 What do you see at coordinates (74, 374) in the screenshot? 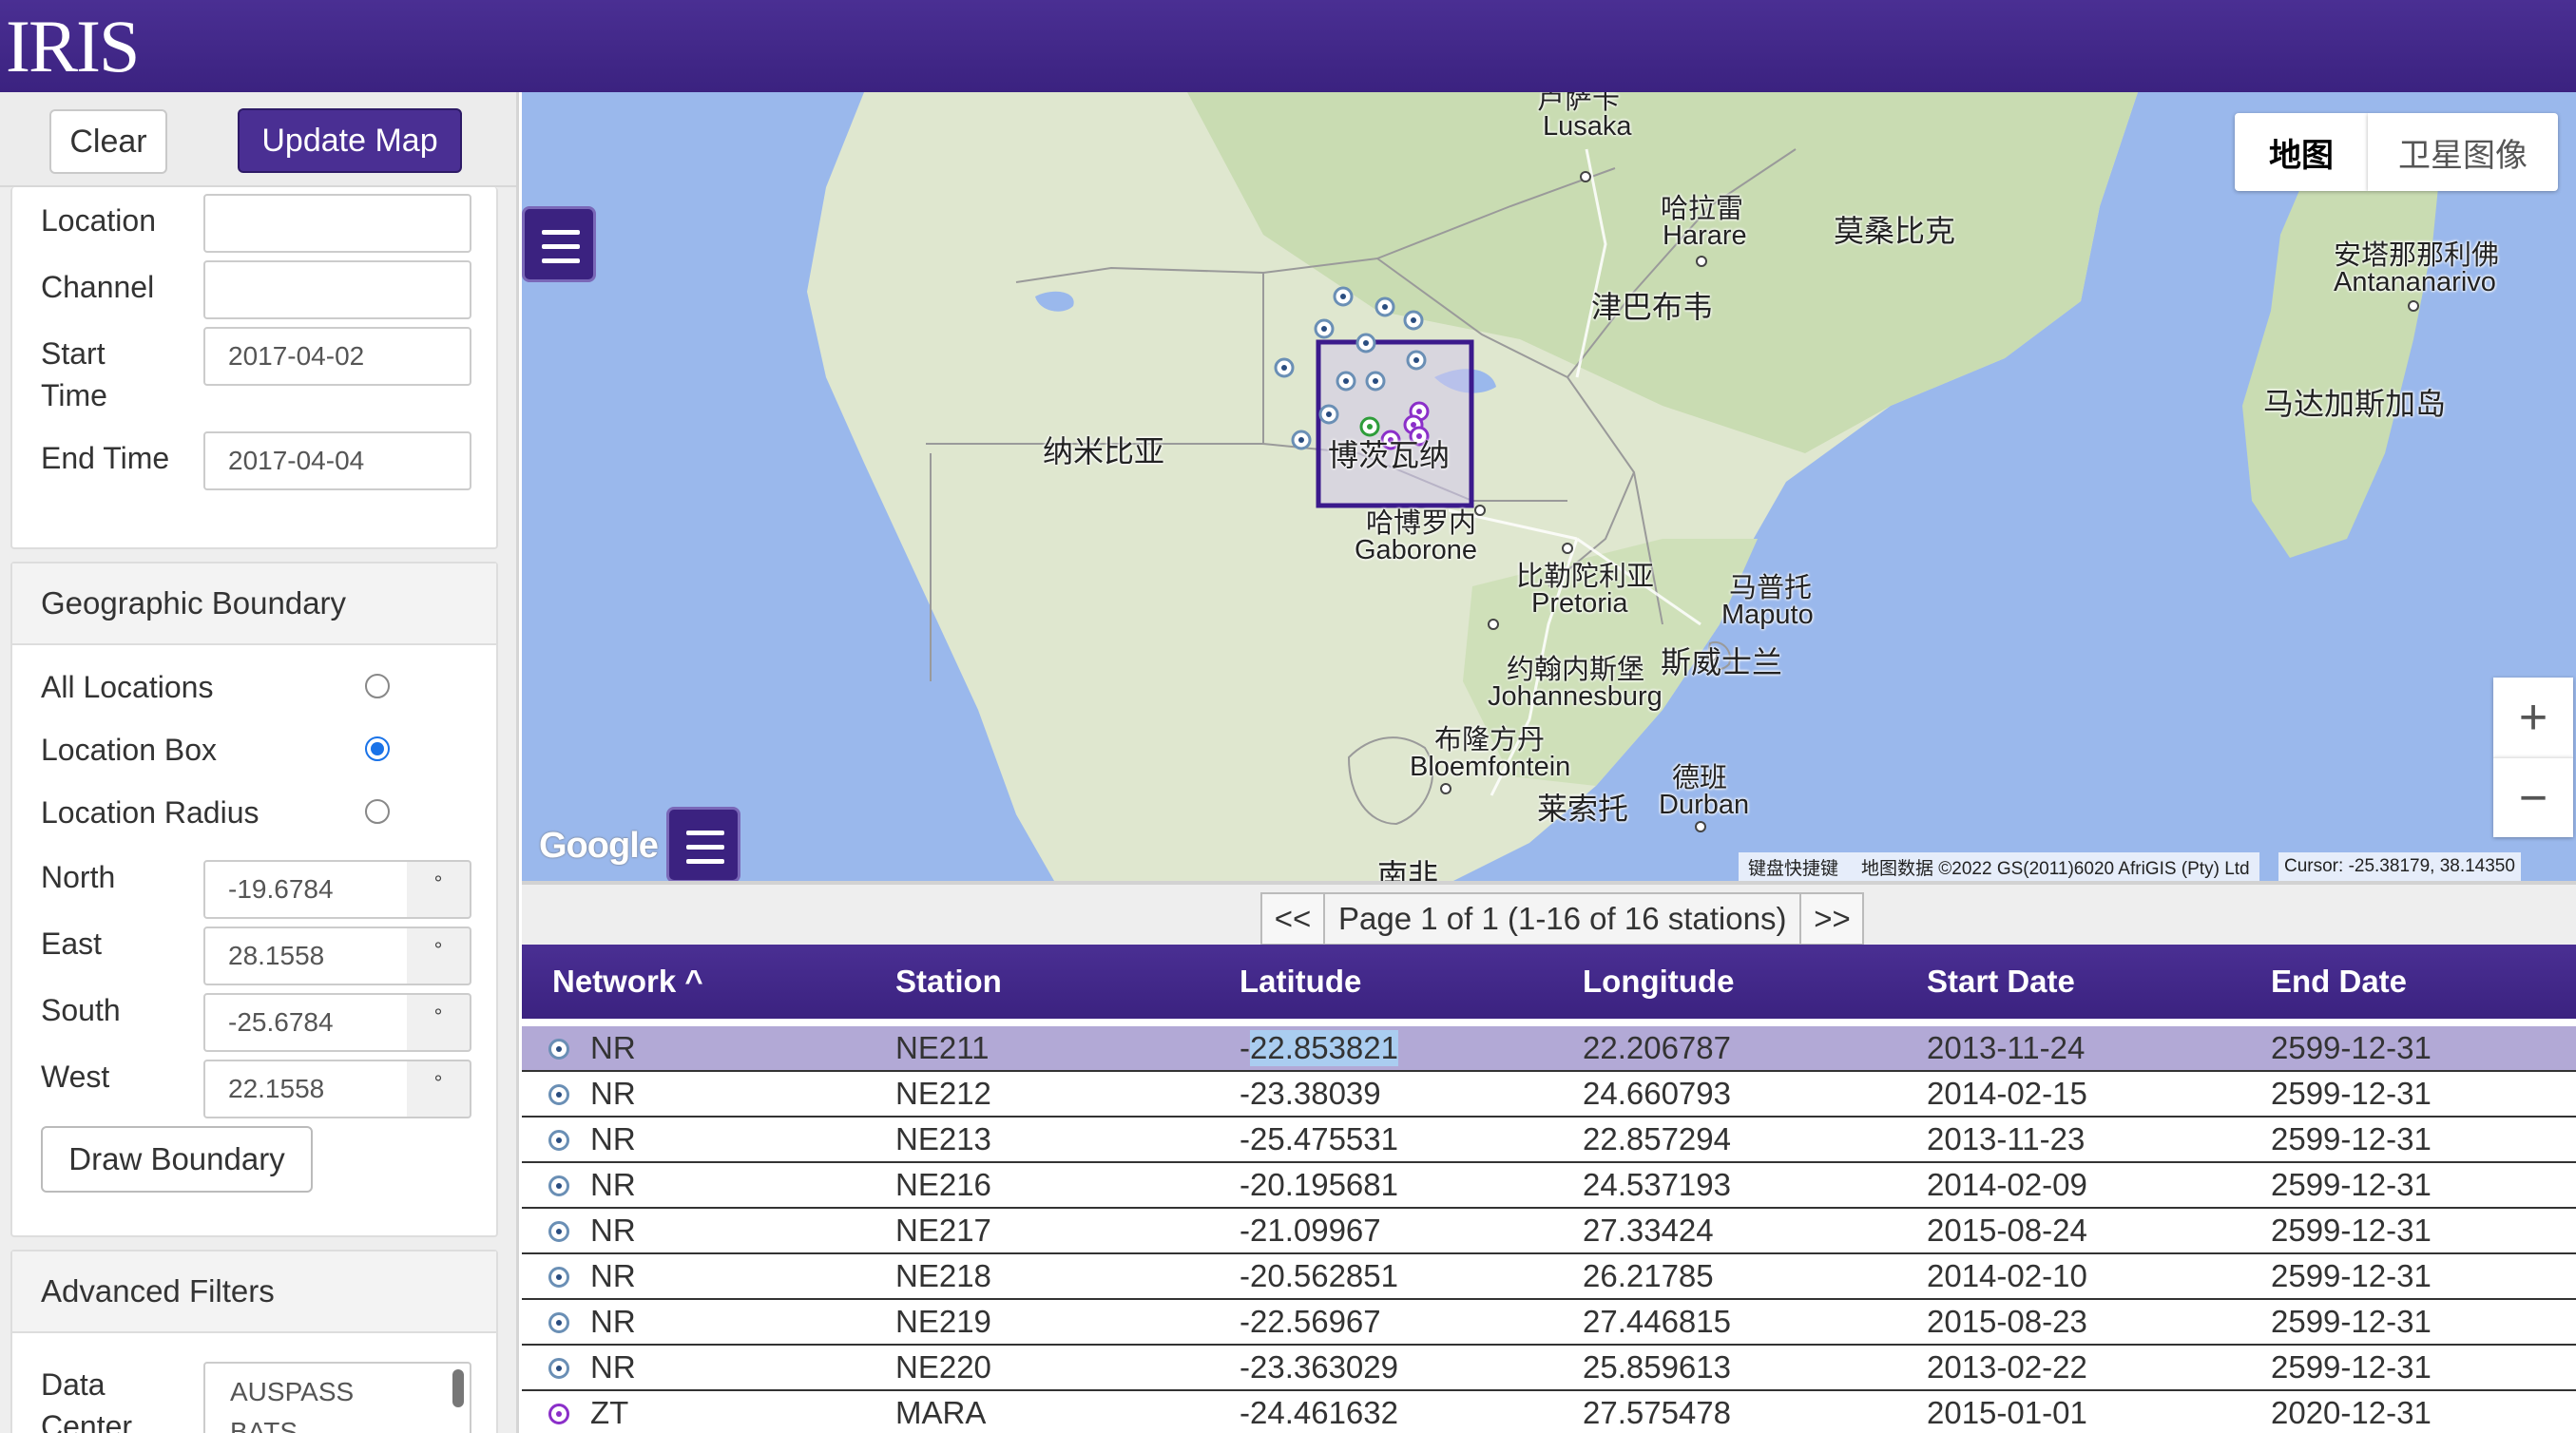
I see `start-time-label: Start Time` at bounding box center [74, 374].